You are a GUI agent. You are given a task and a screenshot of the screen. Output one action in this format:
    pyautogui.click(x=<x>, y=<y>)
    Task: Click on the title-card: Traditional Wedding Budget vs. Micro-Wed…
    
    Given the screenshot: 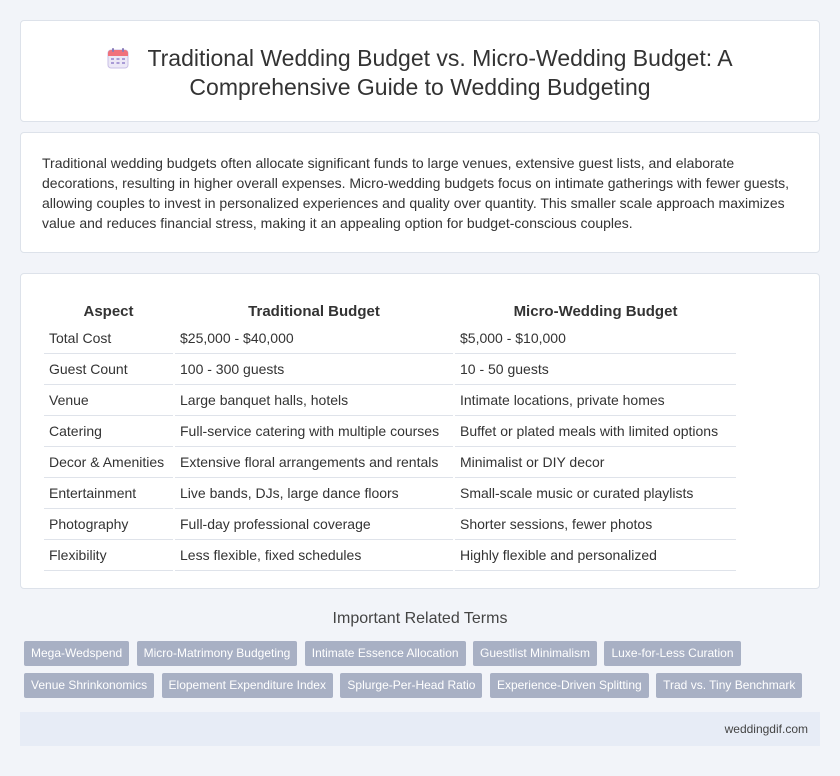 What is the action you would take?
    pyautogui.click(x=420, y=71)
    